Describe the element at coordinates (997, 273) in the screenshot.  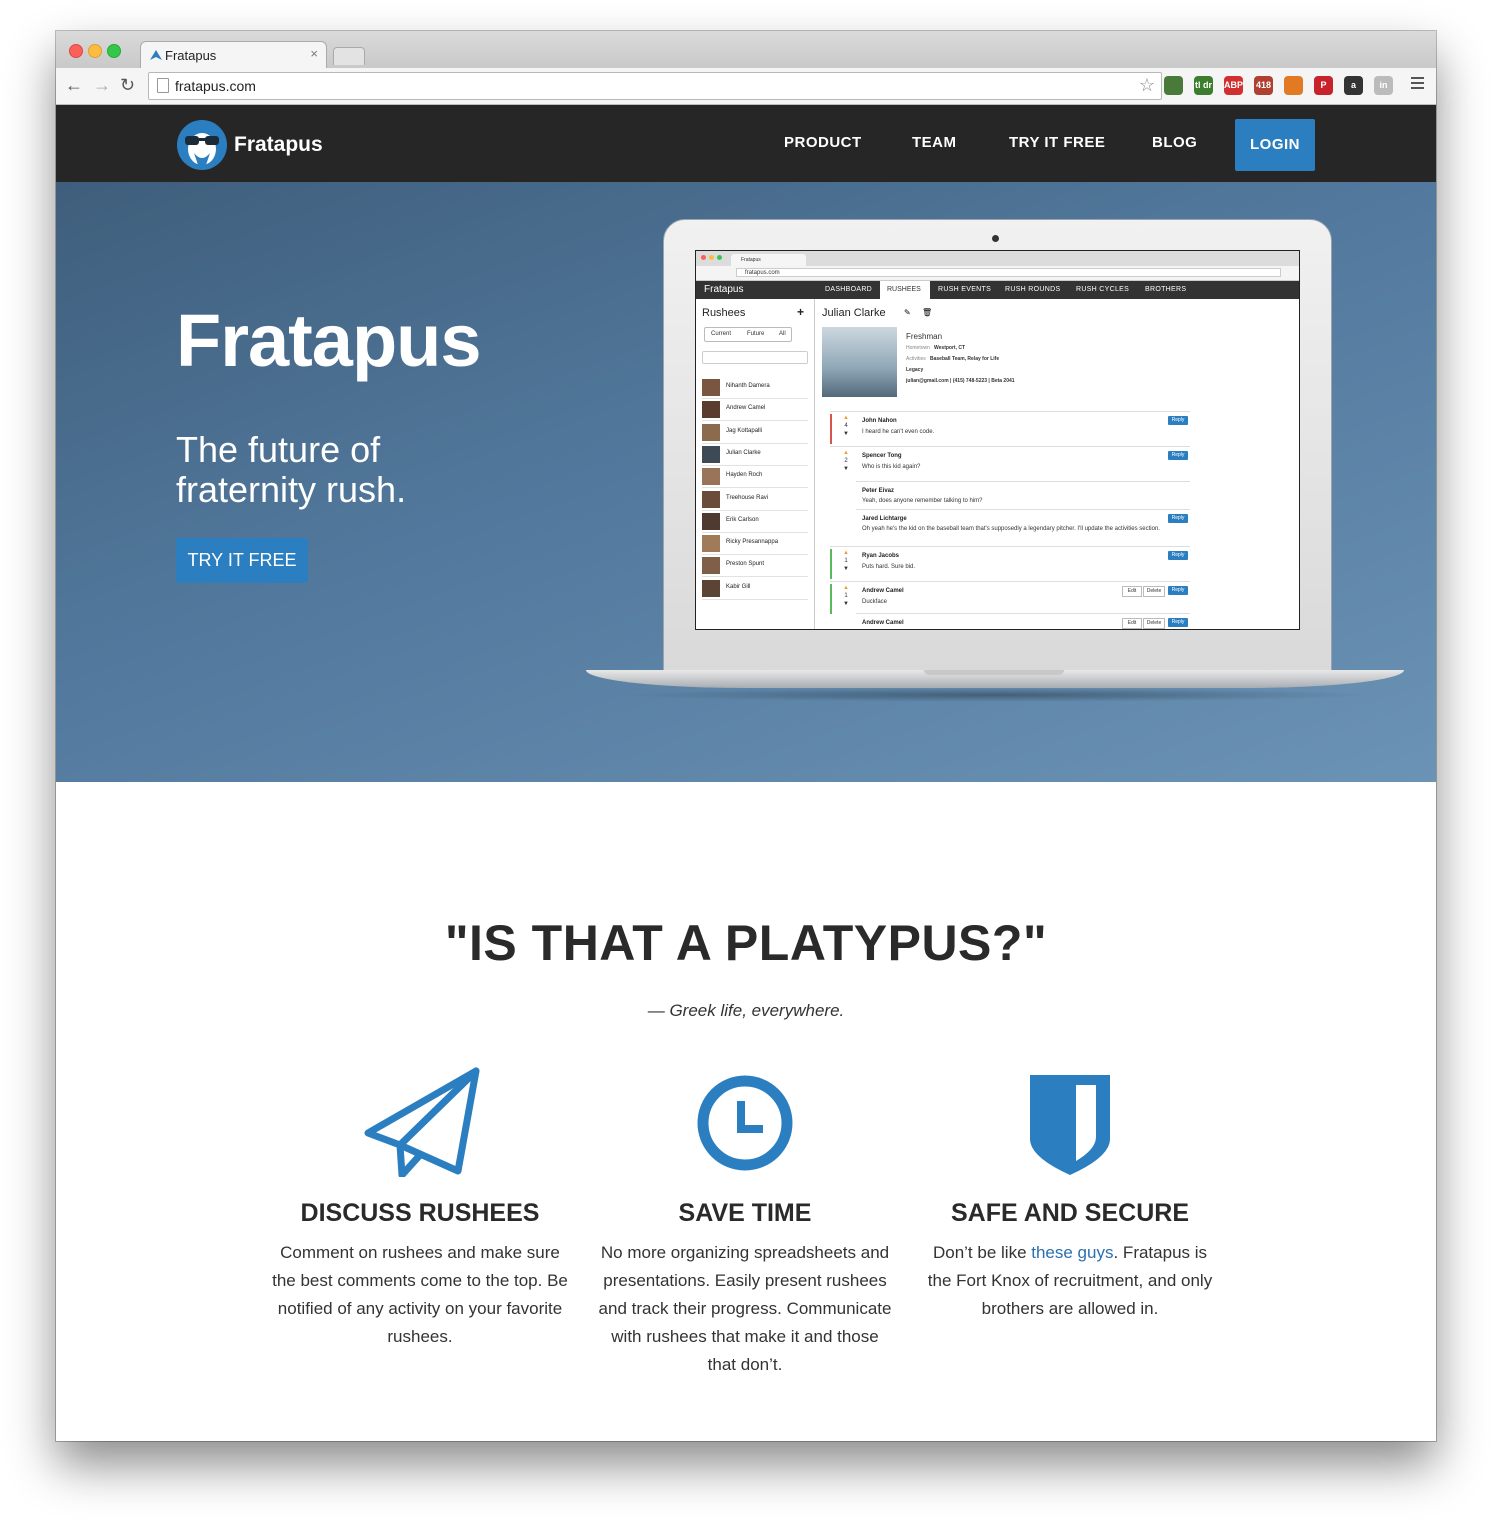
I see `screen-toolbar: fratapus.com` at that location.